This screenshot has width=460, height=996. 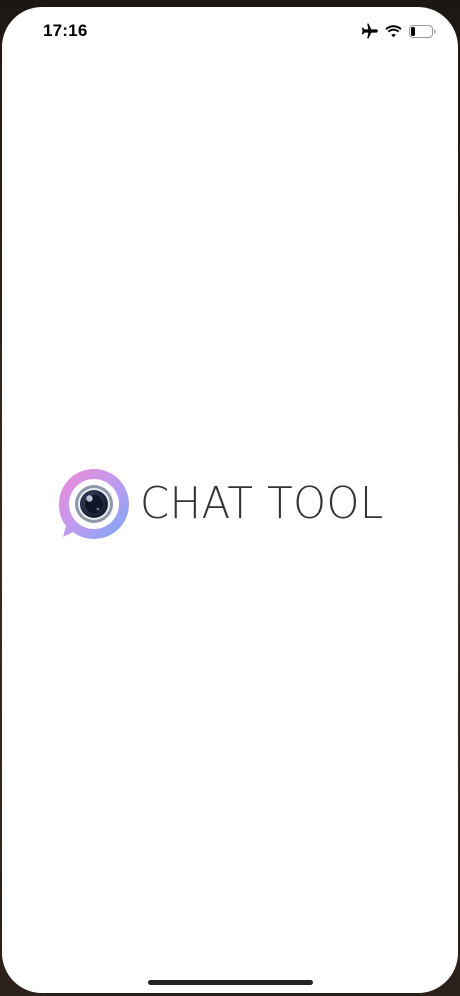 I want to click on home-indicator, so click(x=230, y=982).